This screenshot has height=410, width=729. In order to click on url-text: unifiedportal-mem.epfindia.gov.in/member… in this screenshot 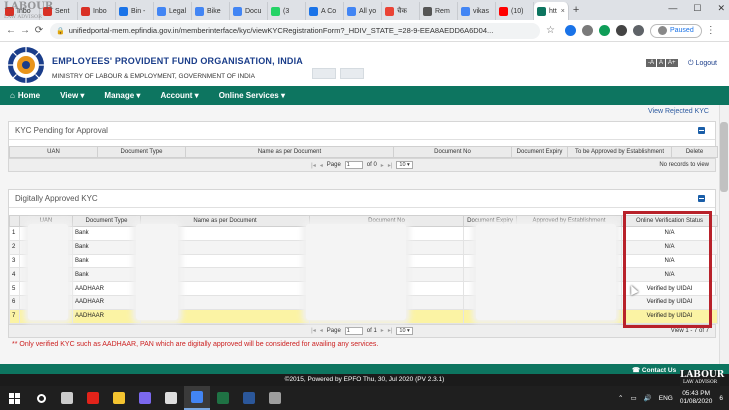, I will do `click(281, 30)`.